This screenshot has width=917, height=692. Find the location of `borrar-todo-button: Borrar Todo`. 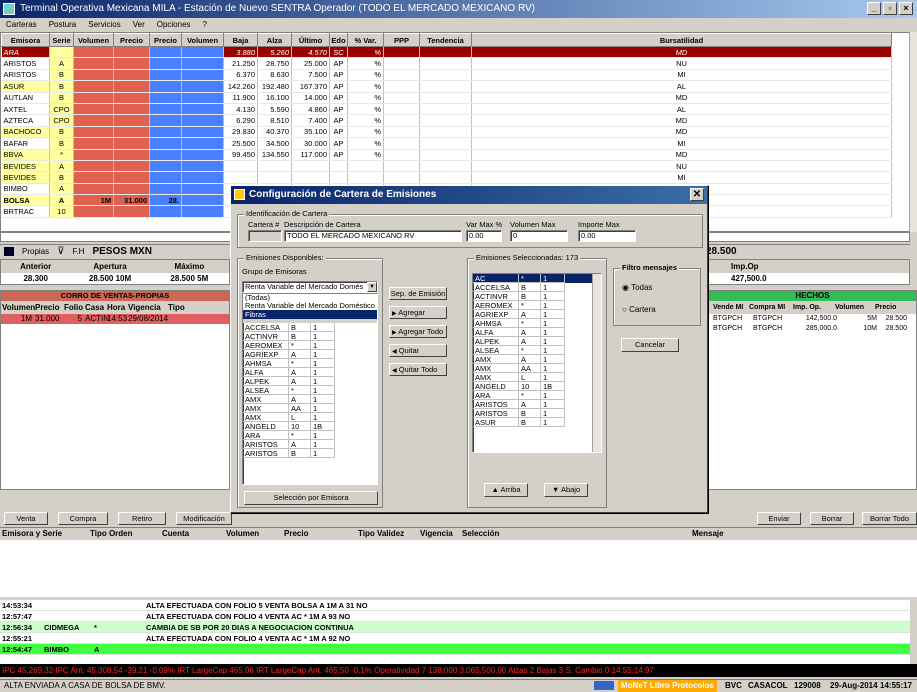

borrar-todo-button: Borrar Todo is located at coordinates (889, 518).